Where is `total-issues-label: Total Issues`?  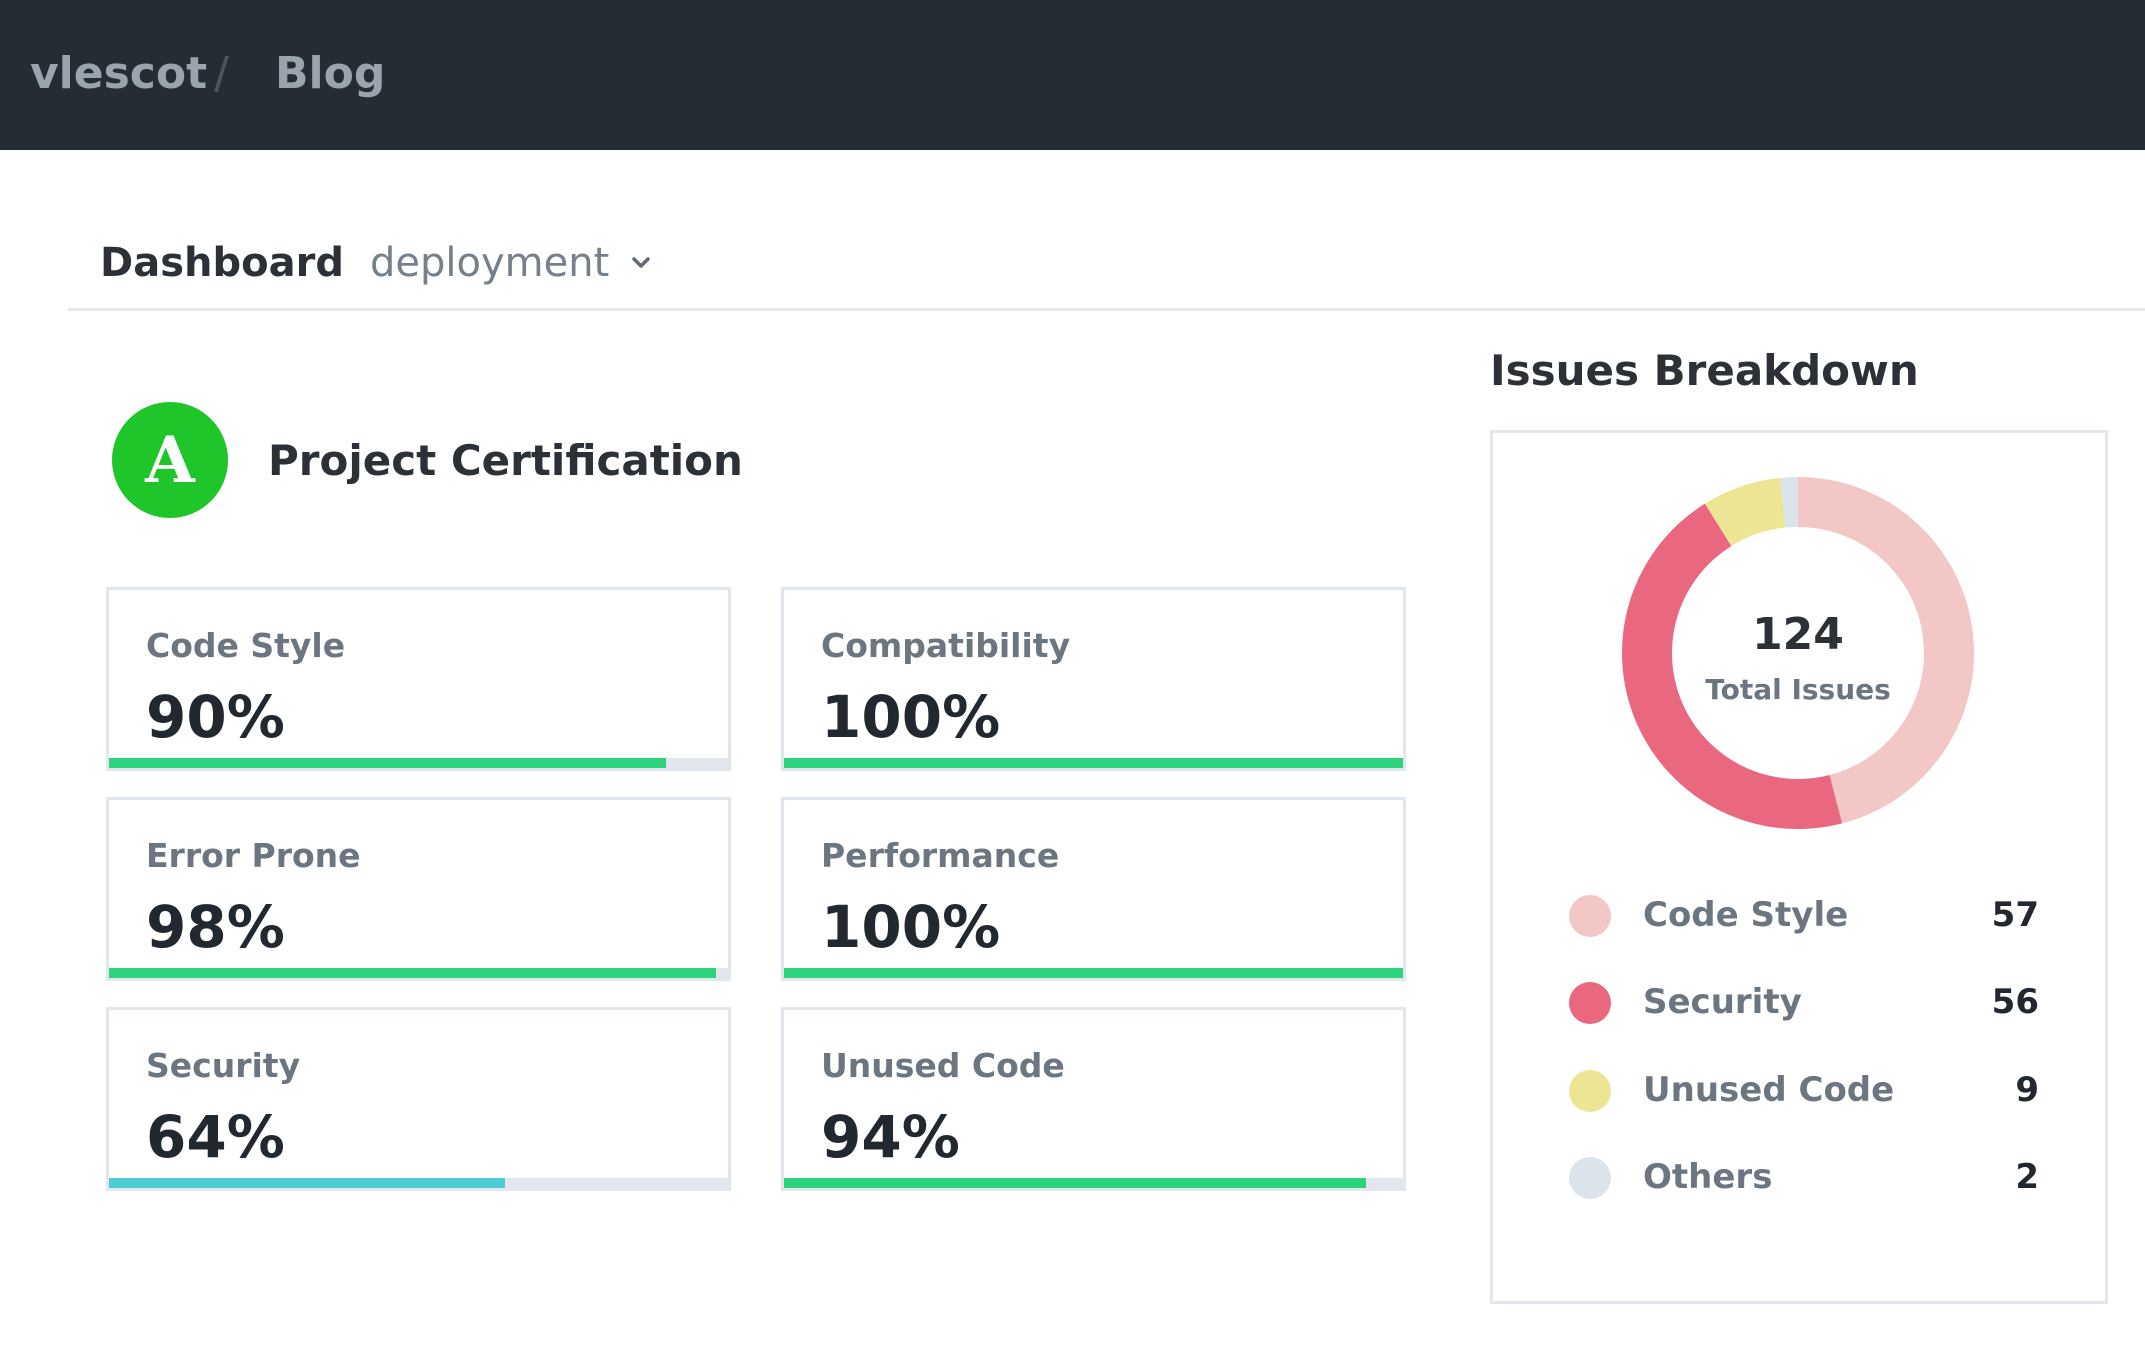 total-issues-label: Total Issues is located at coordinates (1798, 689).